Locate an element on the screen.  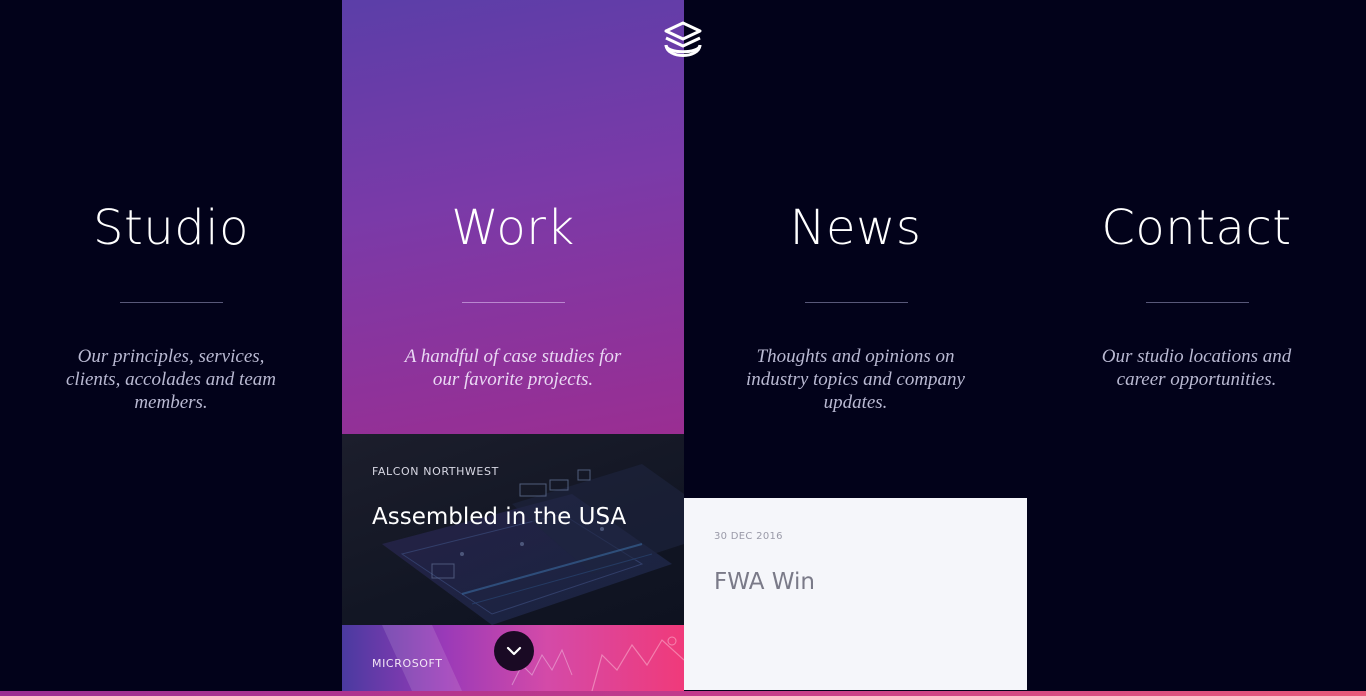
scroll-down-button is located at coordinates (514, 651).